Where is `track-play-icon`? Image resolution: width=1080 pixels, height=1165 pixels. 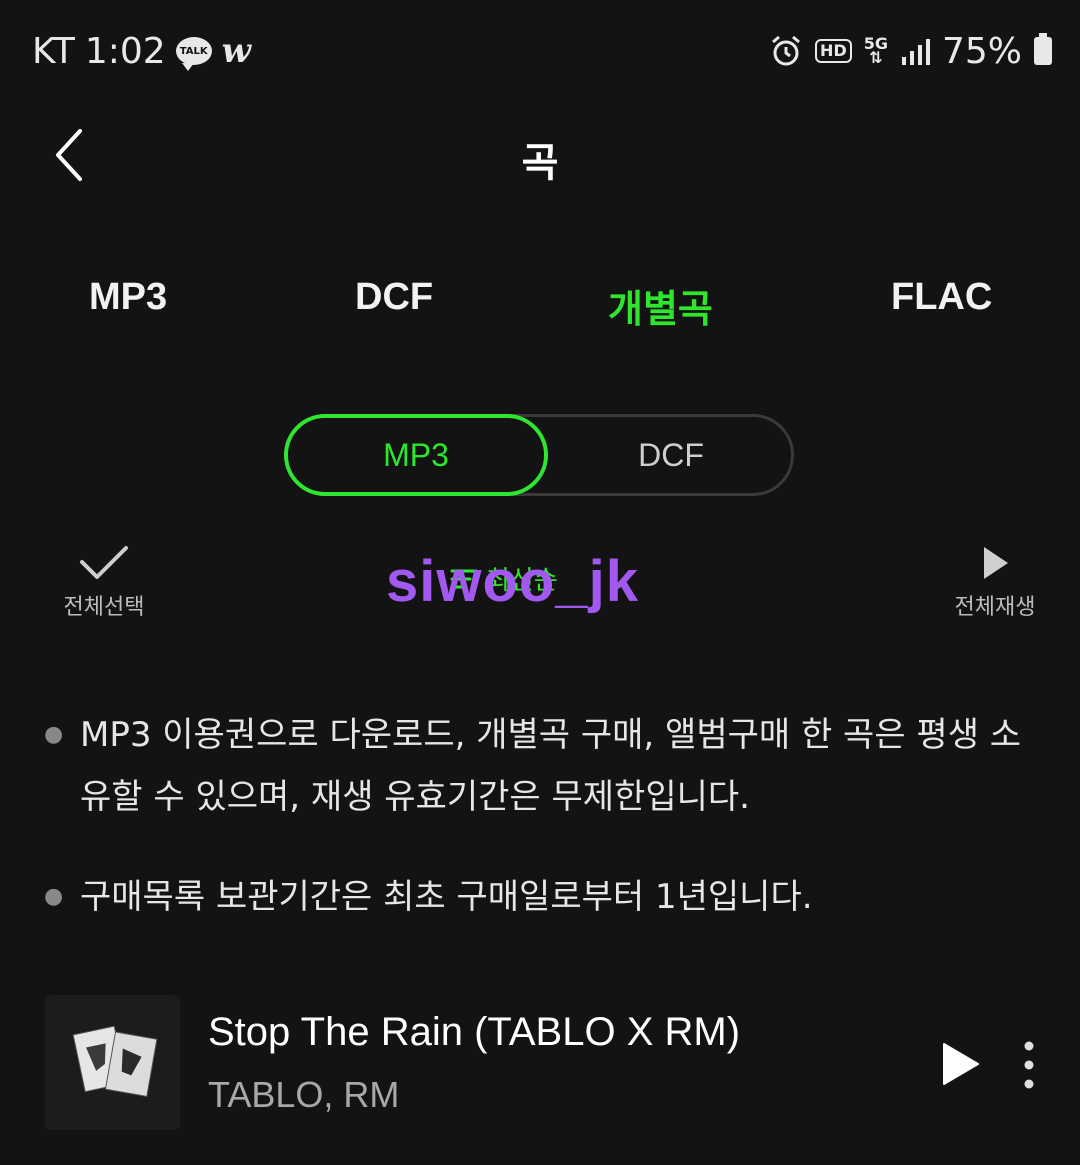 track-play-icon is located at coordinates (960, 1064).